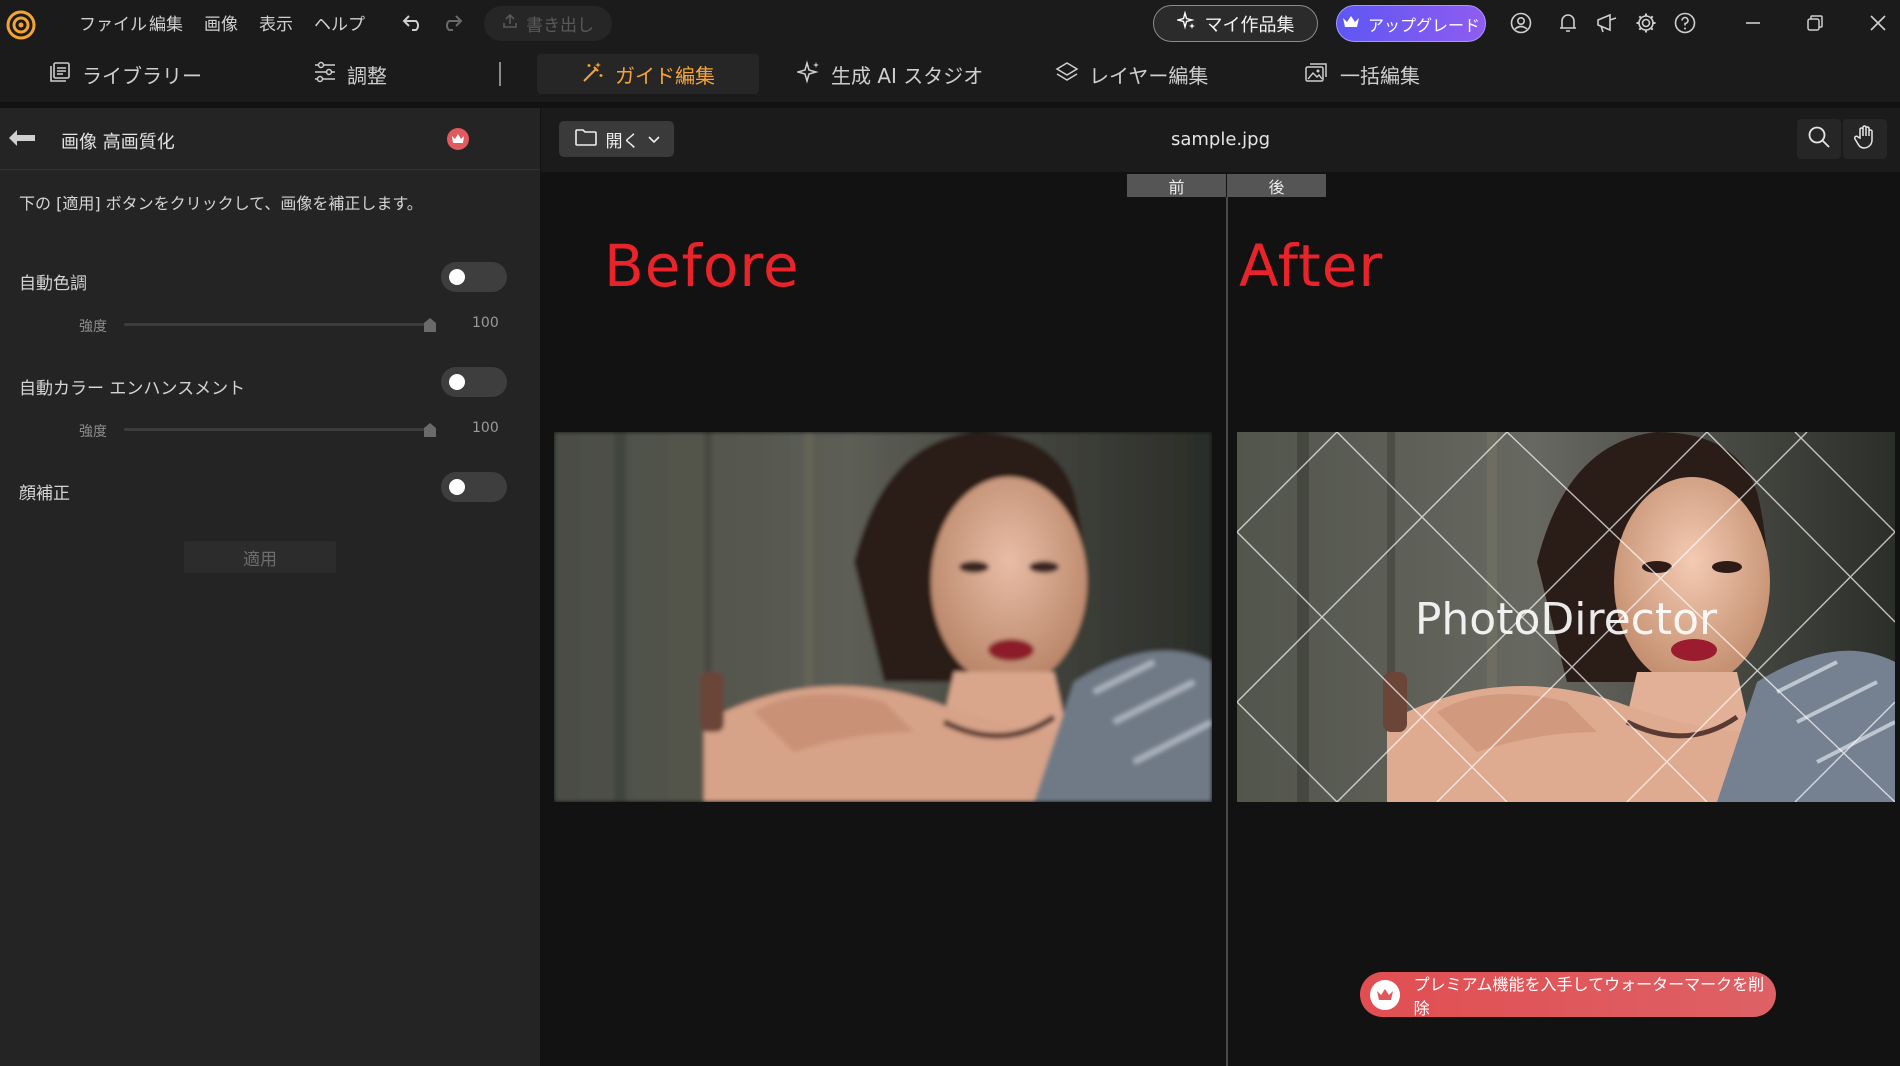 The width and height of the screenshot is (1900, 1066). Describe the element at coordinates (593, 74) in the screenshot. I see `magic-wand-icon` at that location.